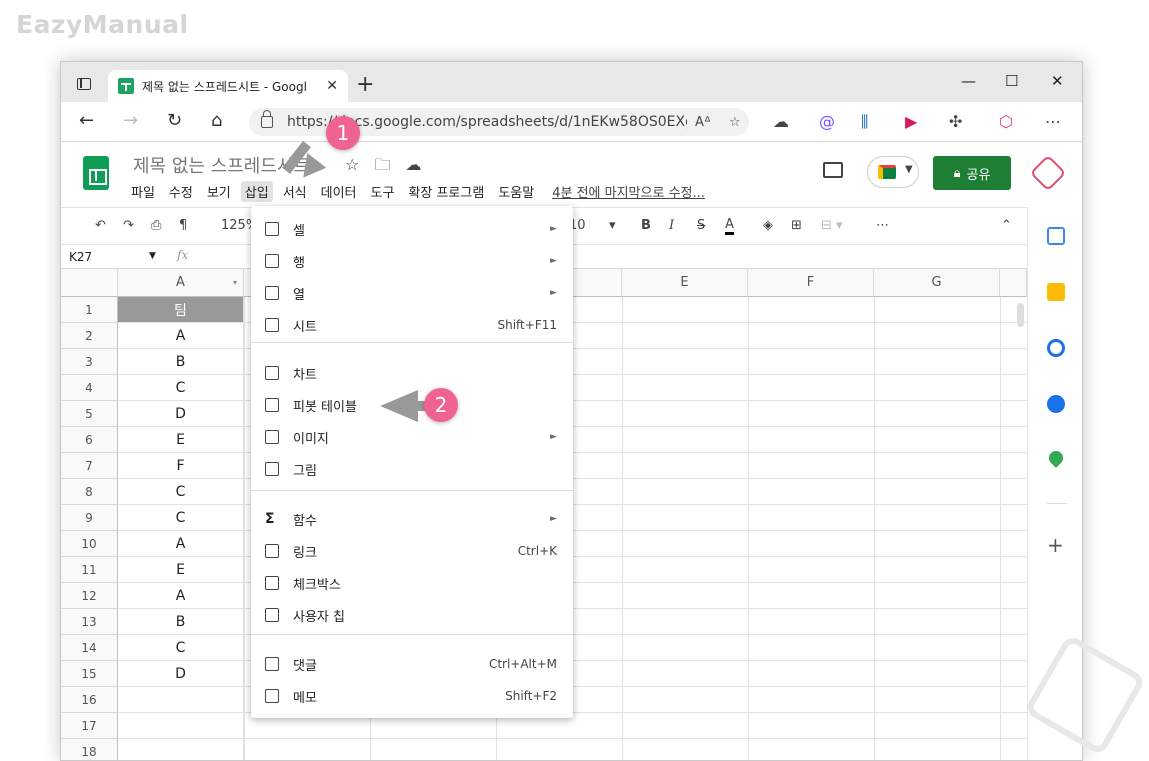 The image size is (1149, 761). I want to click on row-header: 6, so click(89, 440).